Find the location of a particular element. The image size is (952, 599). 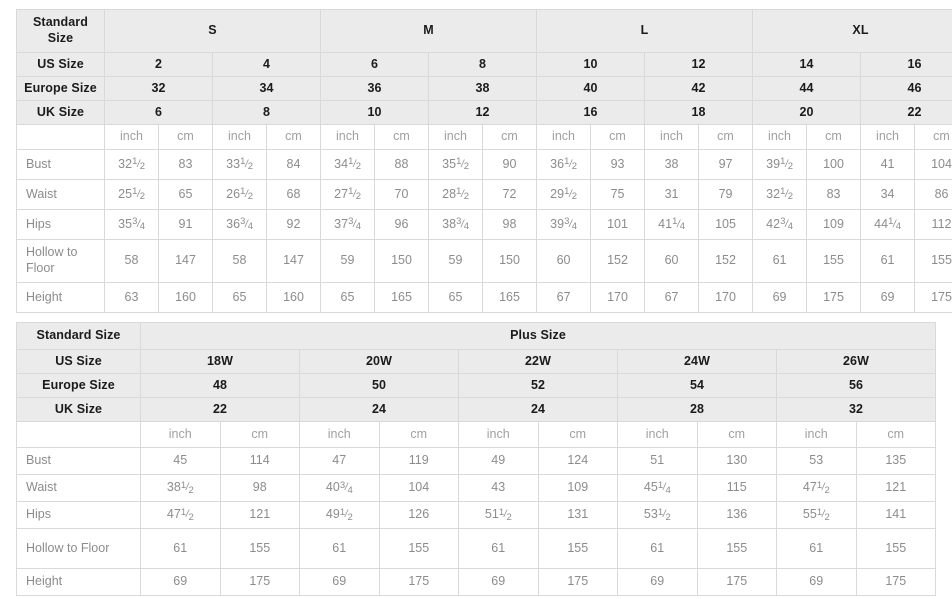

us-size-label: US Size is located at coordinates (60, 64).